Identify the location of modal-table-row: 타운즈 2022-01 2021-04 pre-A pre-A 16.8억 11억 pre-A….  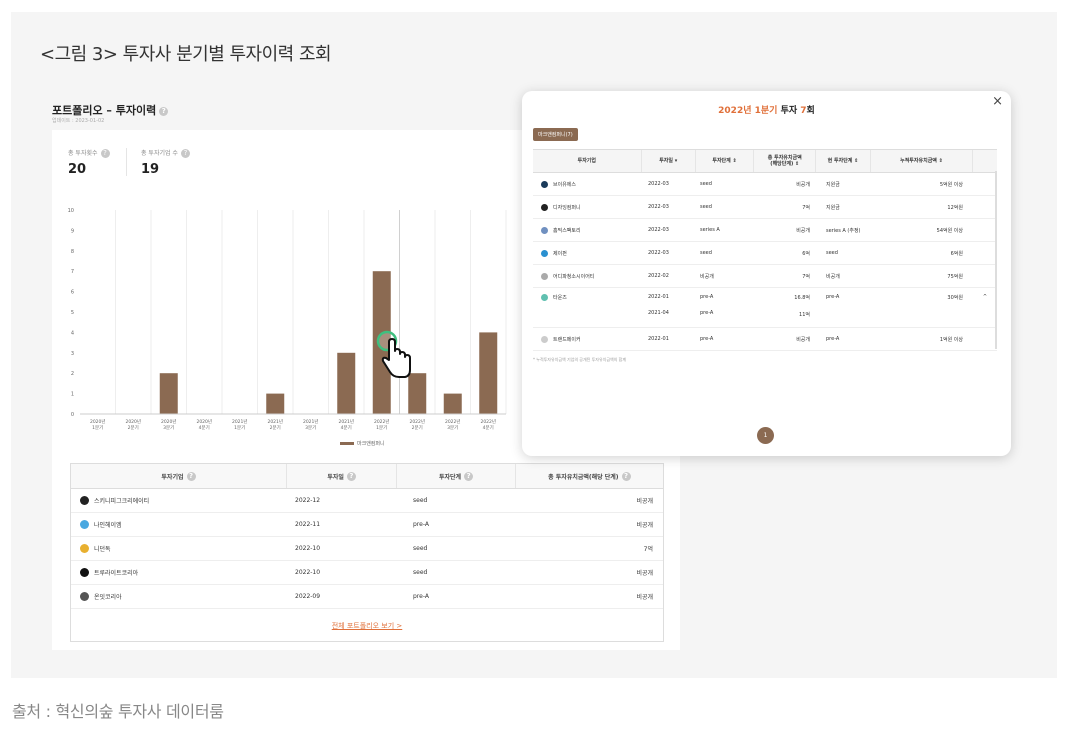
(765, 308).